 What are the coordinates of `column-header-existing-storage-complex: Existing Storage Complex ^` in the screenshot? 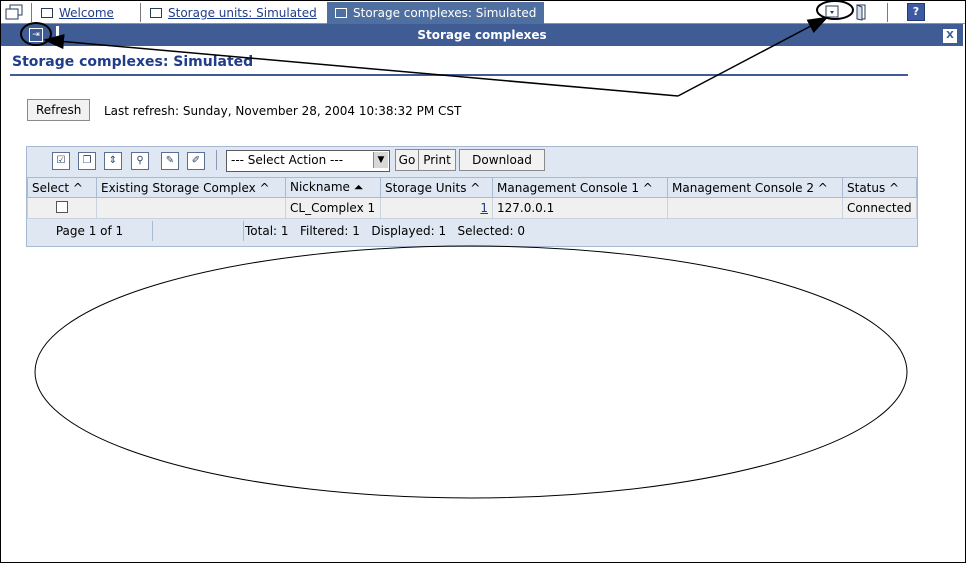 It's located at (191, 187).